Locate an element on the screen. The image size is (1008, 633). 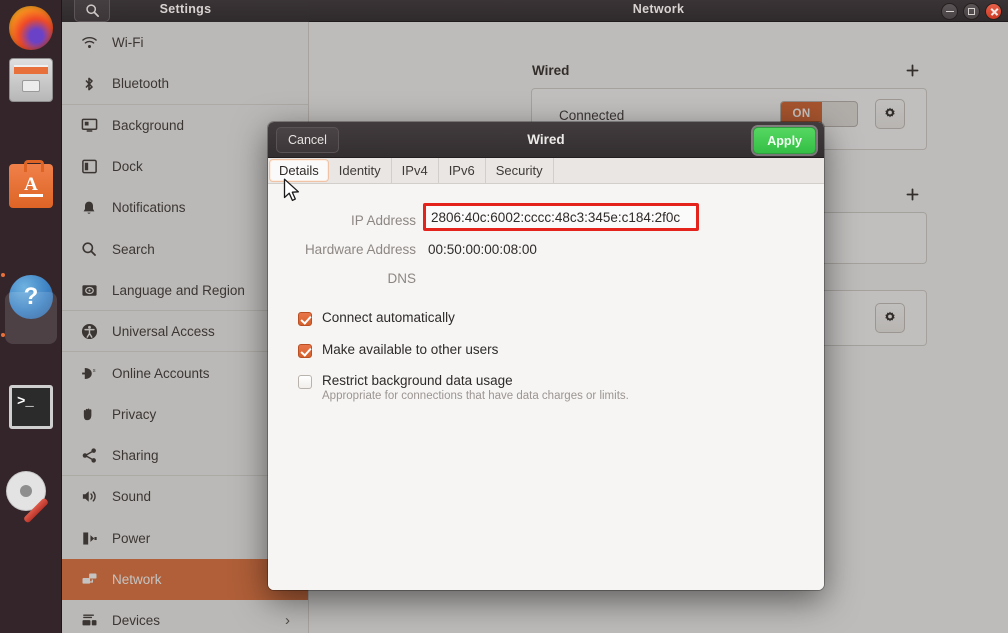
hardware-address-label: Hardware Address is located at coordinates (360, 249).